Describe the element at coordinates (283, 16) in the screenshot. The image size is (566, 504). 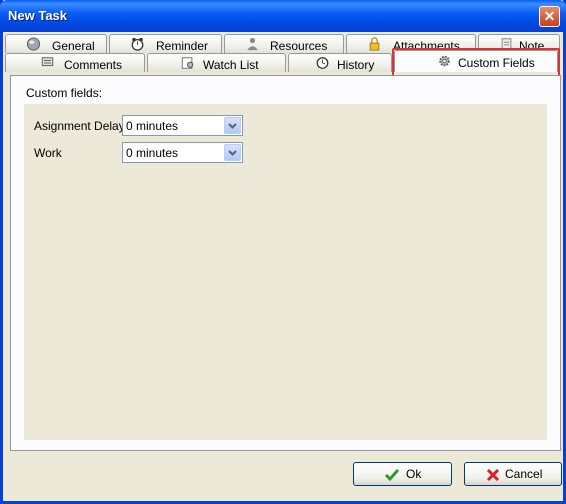
I see `title-bar: New Task ✕` at that location.